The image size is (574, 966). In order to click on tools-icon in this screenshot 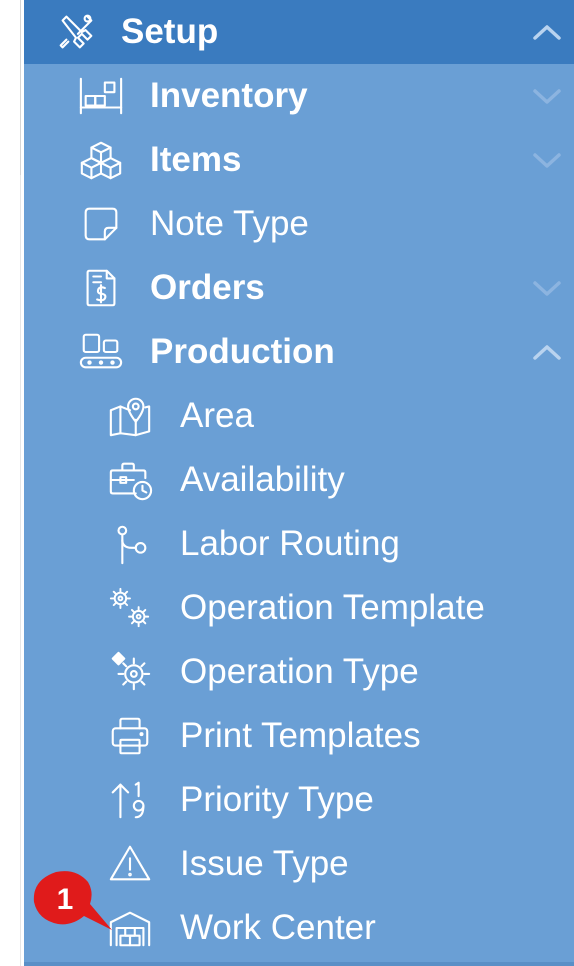, I will do `click(76, 32)`.